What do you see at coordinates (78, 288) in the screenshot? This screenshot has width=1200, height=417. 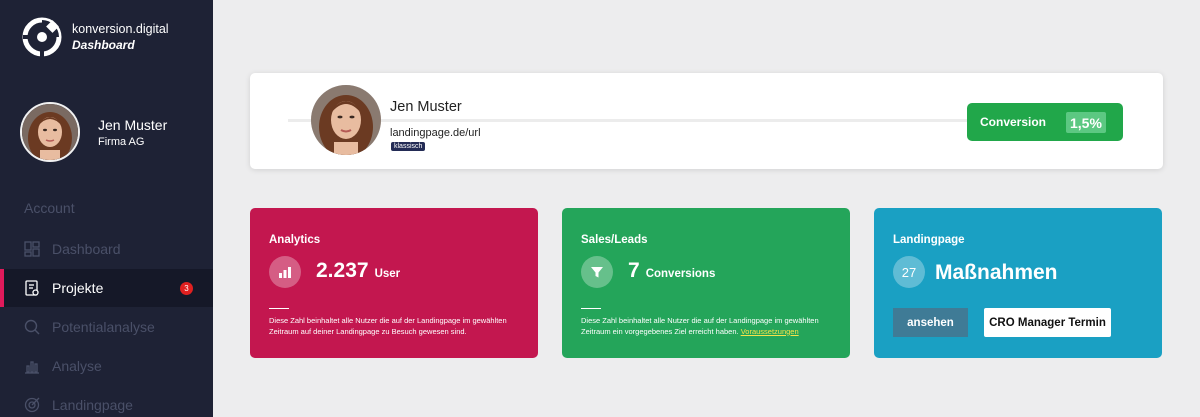 I see `sidebar-item-label: Projekte` at bounding box center [78, 288].